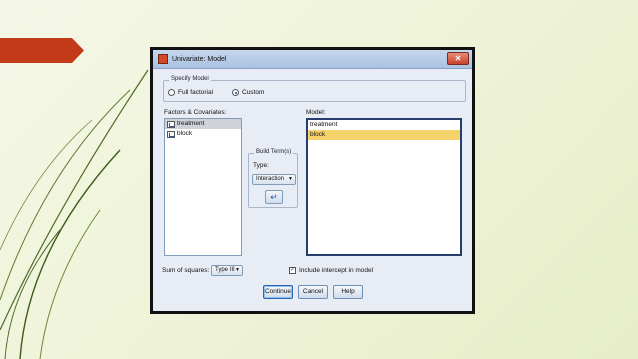 This screenshot has width=638, height=359. What do you see at coordinates (171, 92) in the screenshot?
I see `radio-icon` at bounding box center [171, 92].